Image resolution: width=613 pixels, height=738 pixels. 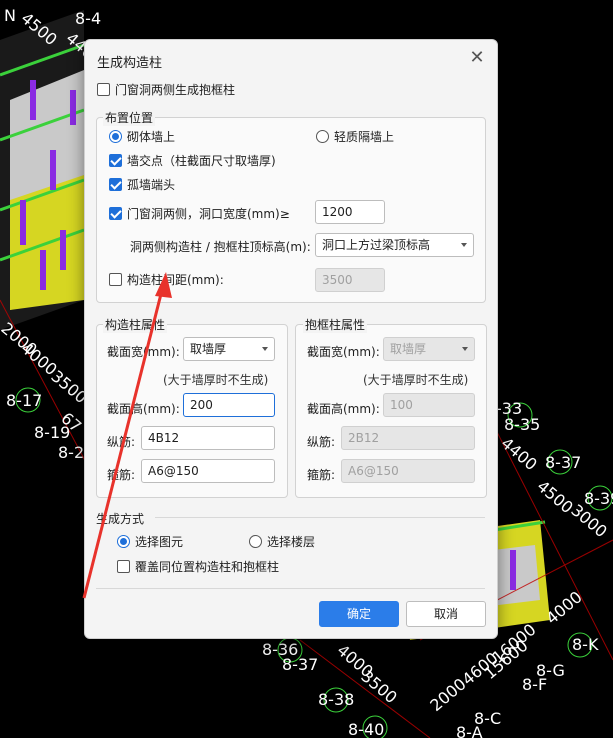 What do you see at coordinates (208, 471) in the screenshot?
I see `col-stirrup-input: A6@150` at bounding box center [208, 471].